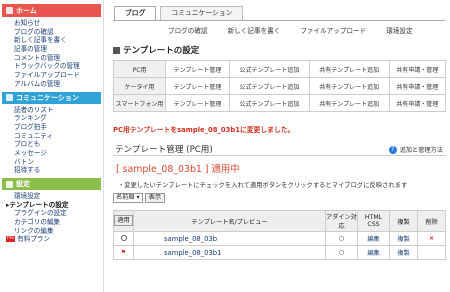 The image size is (450, 292). I want to click on sidebar-item-home-6: ファイルアップロード, so click(51, 75).